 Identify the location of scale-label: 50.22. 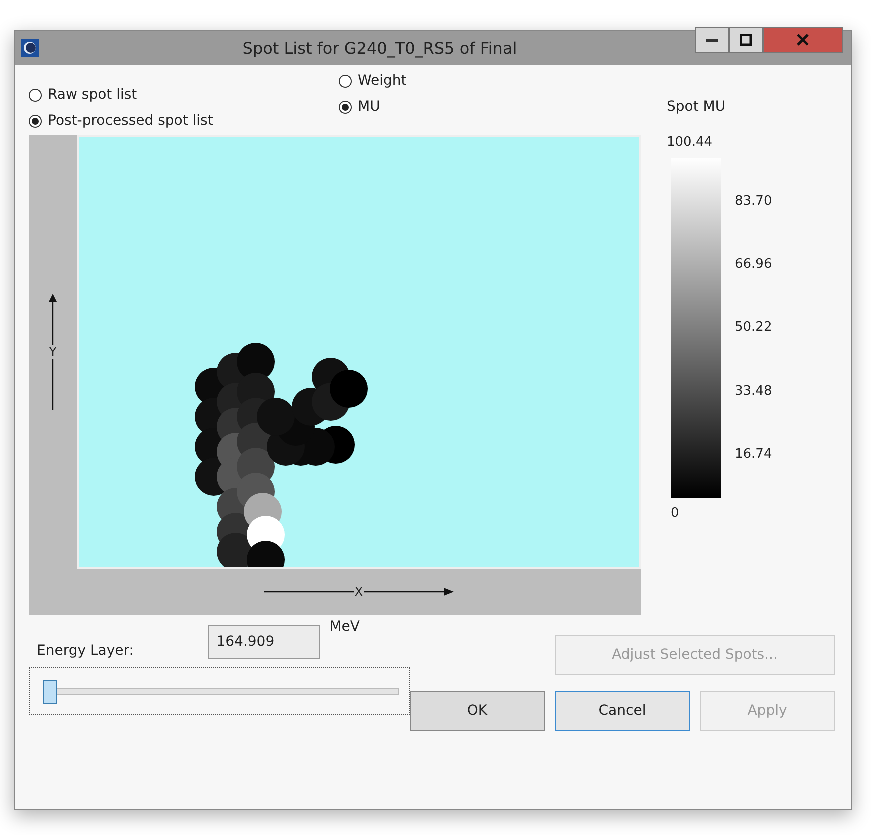
(753, 328).